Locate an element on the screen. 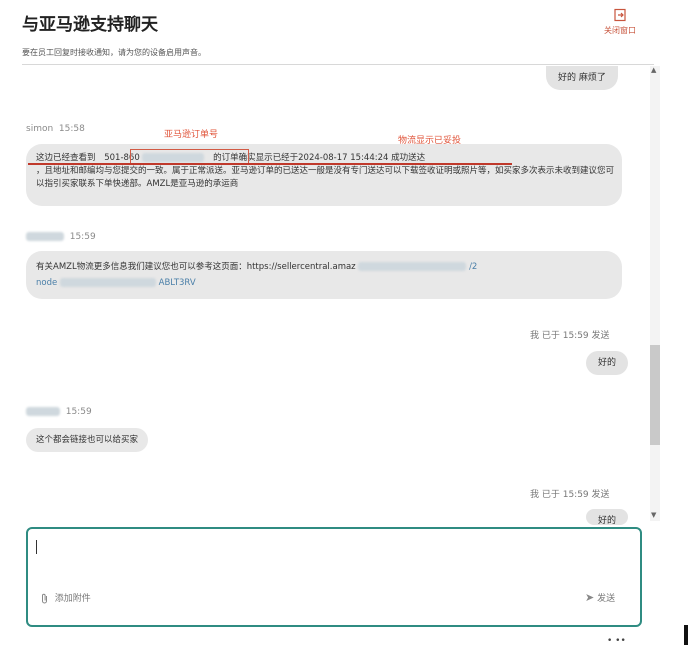 This screenshot has height=658, width=699. attach-file-button: 添加附件 is located at coordinates (65, 597).